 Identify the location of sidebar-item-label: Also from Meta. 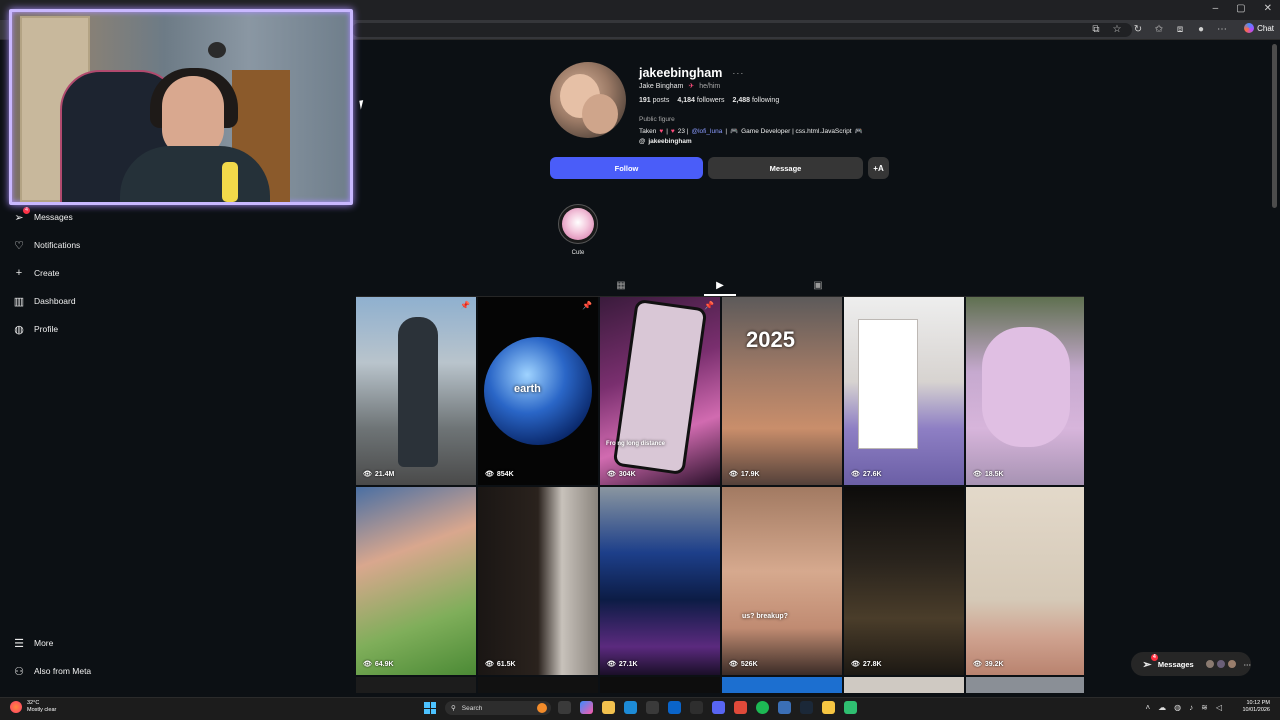
(63, 671).